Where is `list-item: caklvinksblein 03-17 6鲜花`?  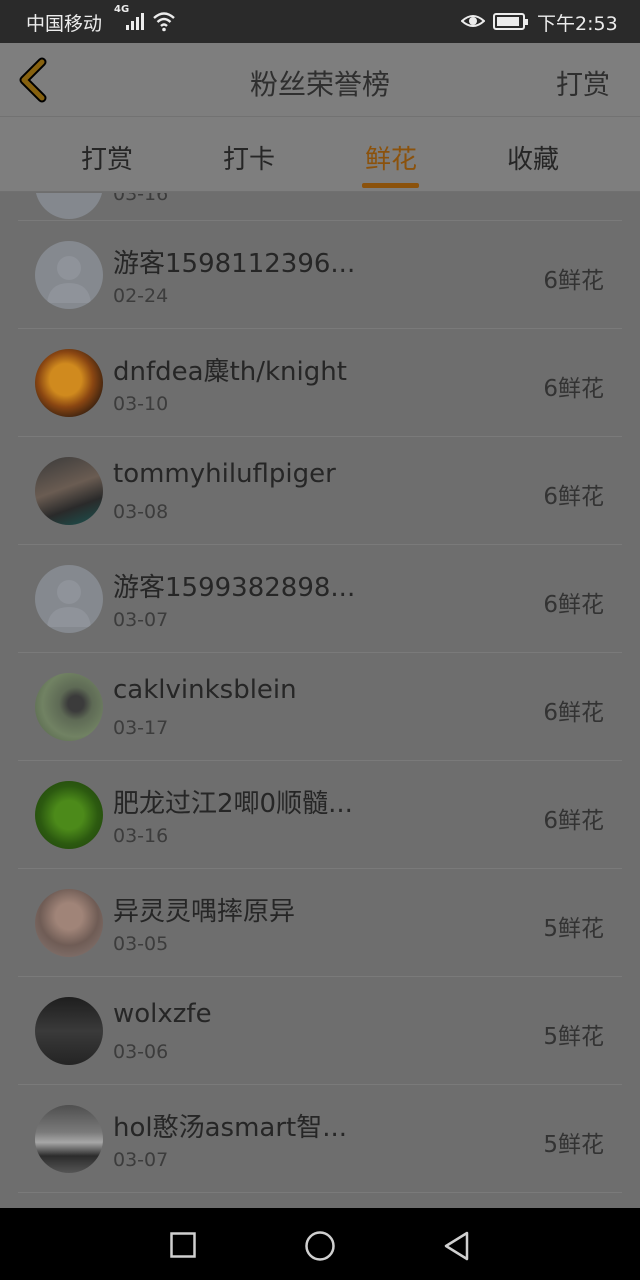
list-item: caklvinksblein 03-17 6鲜花 is located at coordinates (320, 707).